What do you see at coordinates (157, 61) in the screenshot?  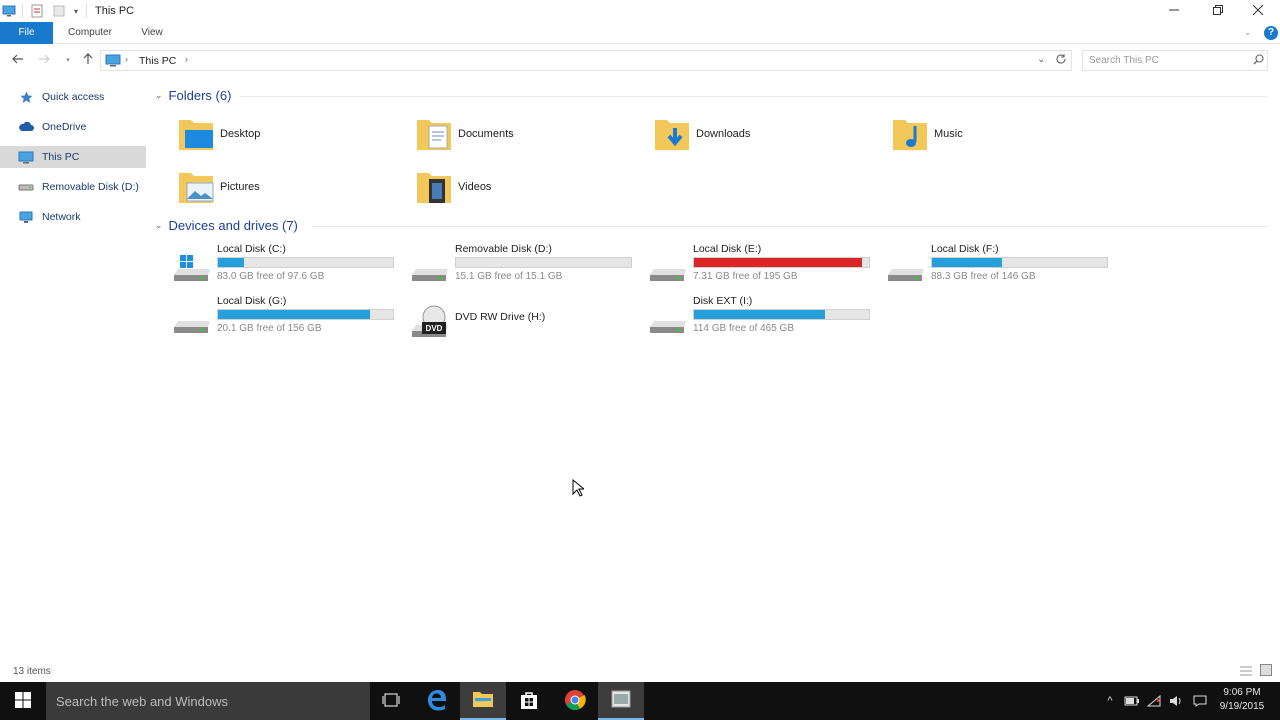 I see `breadcrumb-this-pc: This PC` at bounding box center [157, 61].